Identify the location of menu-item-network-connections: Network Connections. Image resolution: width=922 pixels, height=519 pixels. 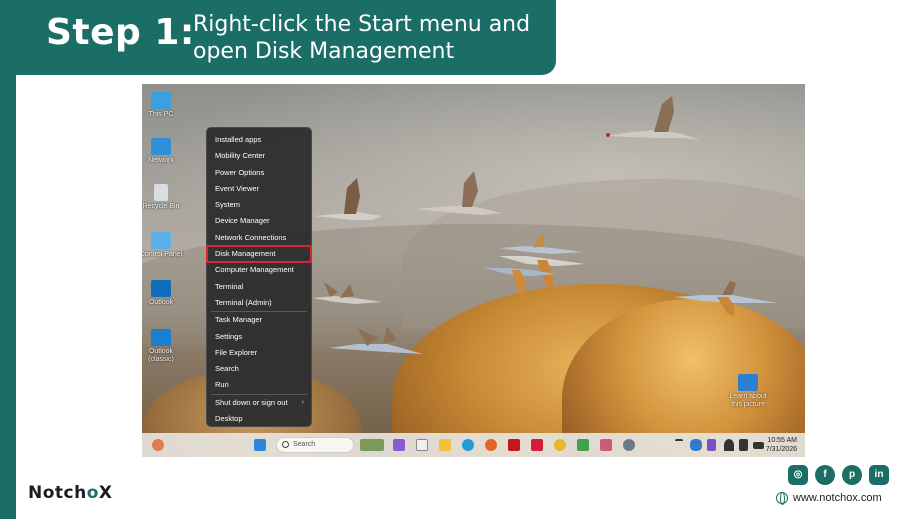
(259, 238).